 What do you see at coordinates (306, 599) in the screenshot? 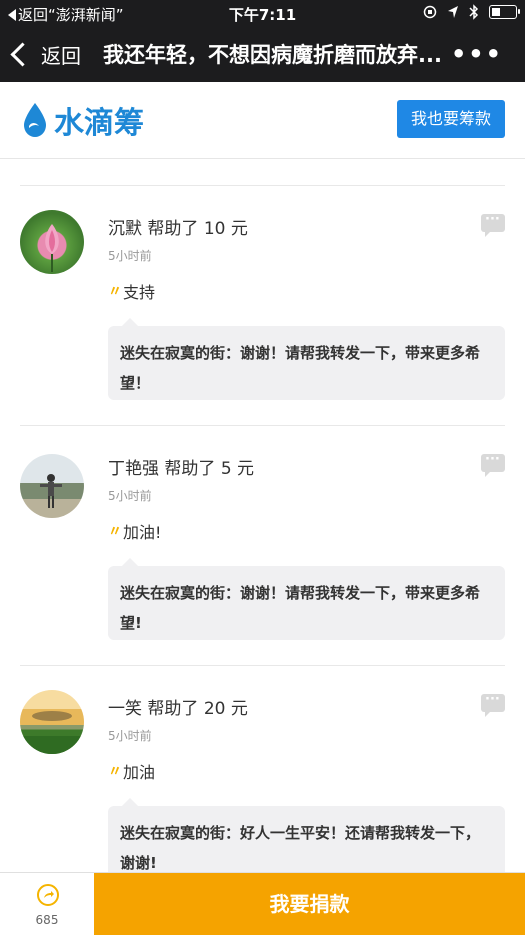
I see `reply-bubble: 迷失在寂寞的街：谢谢！请帮我转发一下，带来更多希望!` at bounding box center [306, 599].